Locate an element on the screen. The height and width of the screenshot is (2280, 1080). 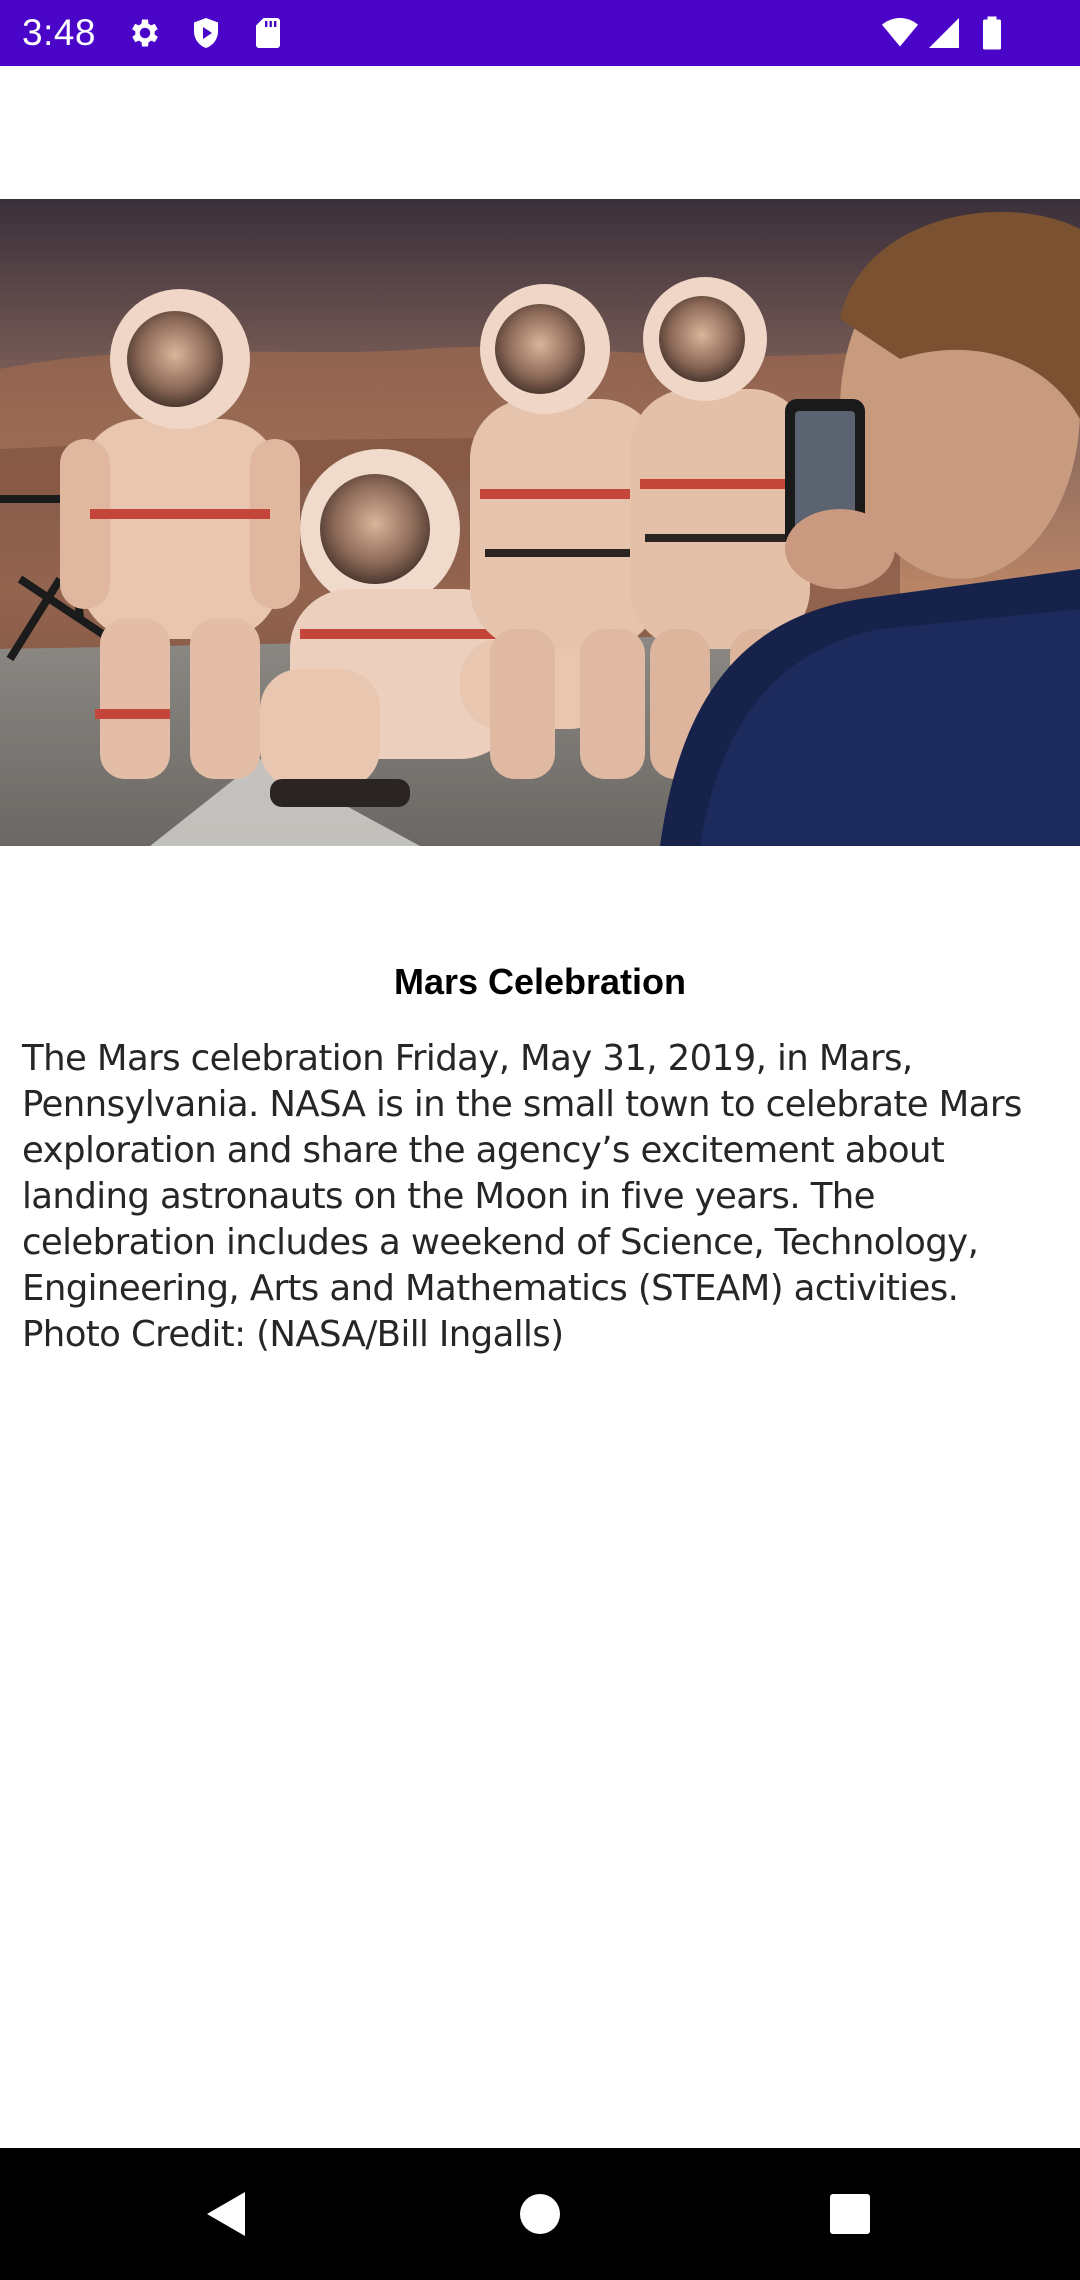
back-icon is located at coordinates (225, 2214).